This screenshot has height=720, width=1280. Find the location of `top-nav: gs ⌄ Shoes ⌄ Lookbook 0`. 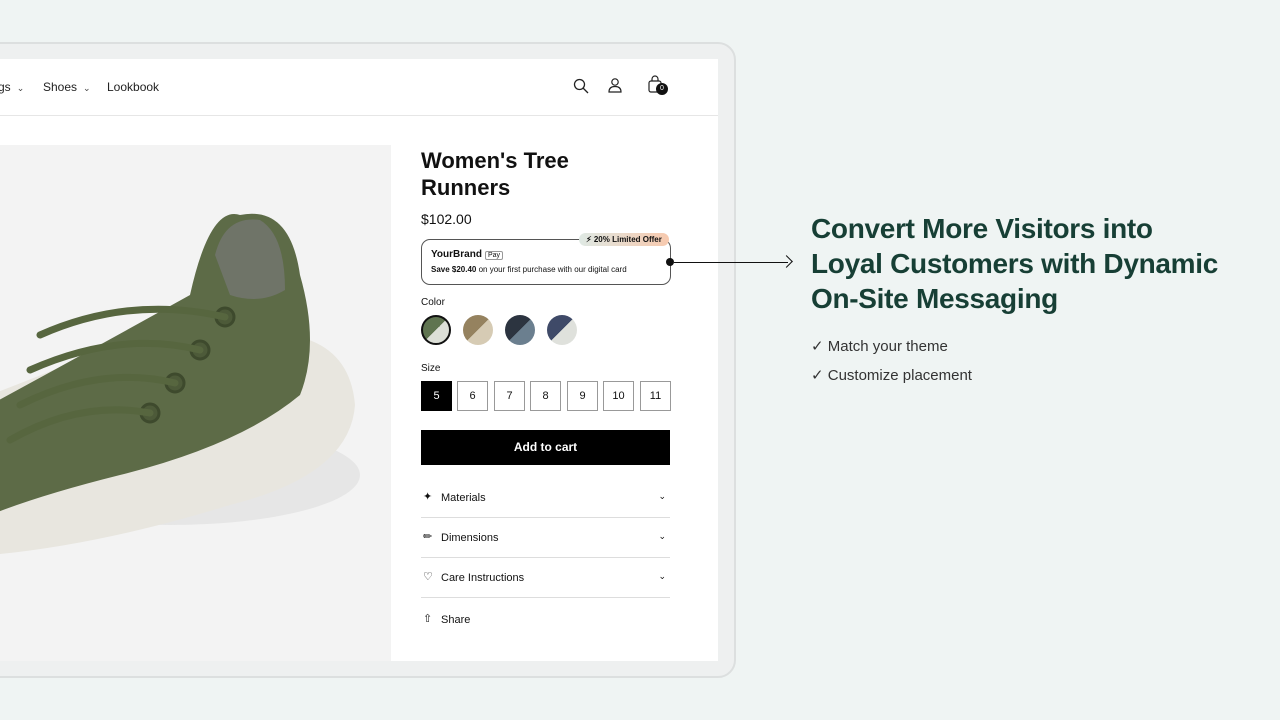

top-nav: gs ⌄ Shoes ⌄ Lookbook 0 is located at coordinates (359, 87).